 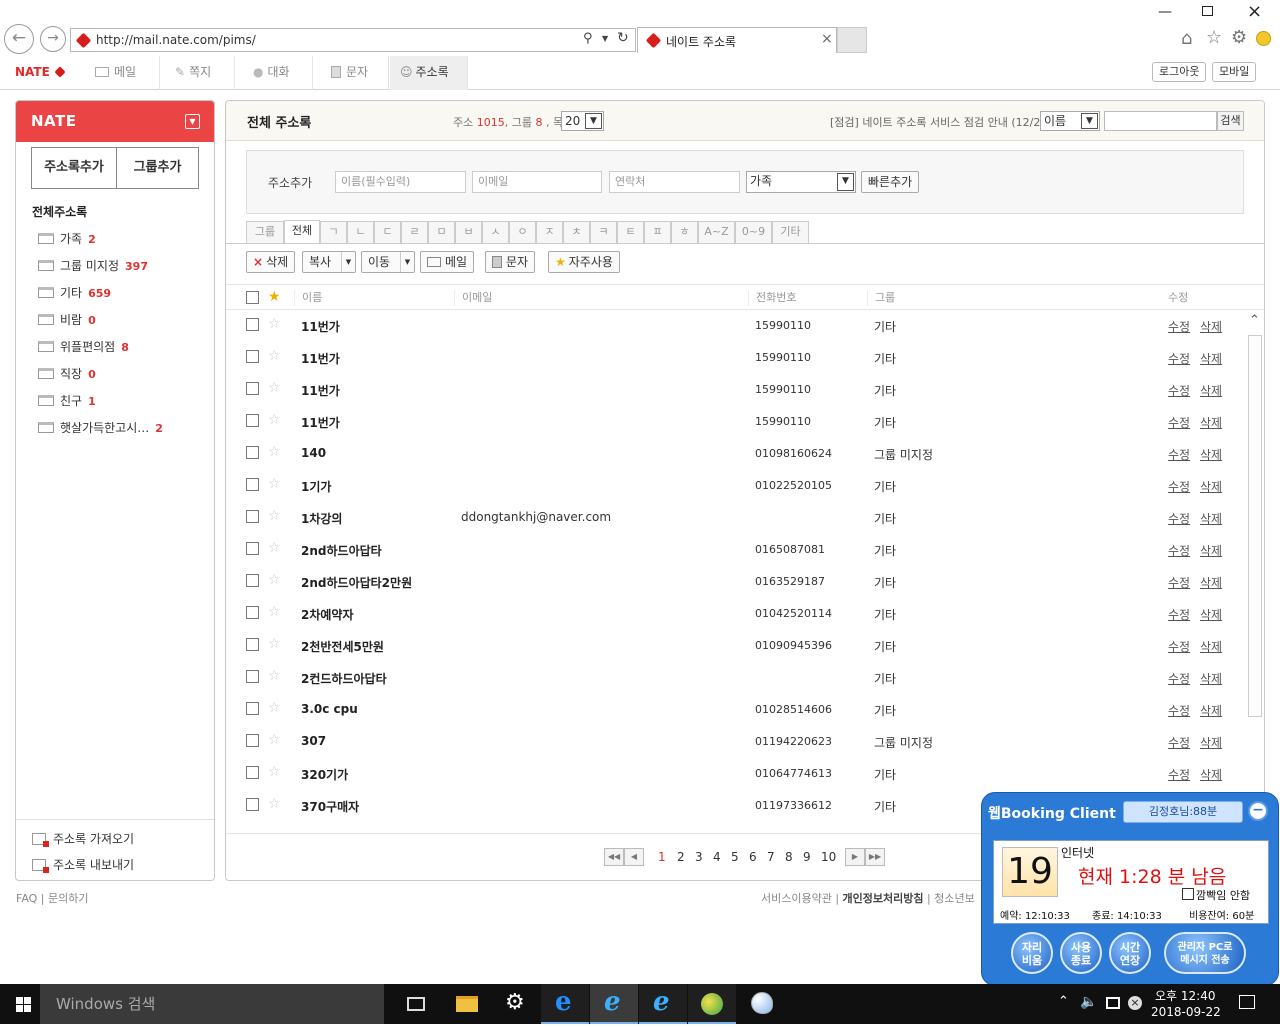 I want to click on inquiry-link: 문의하기, so click(x=68, y=898).